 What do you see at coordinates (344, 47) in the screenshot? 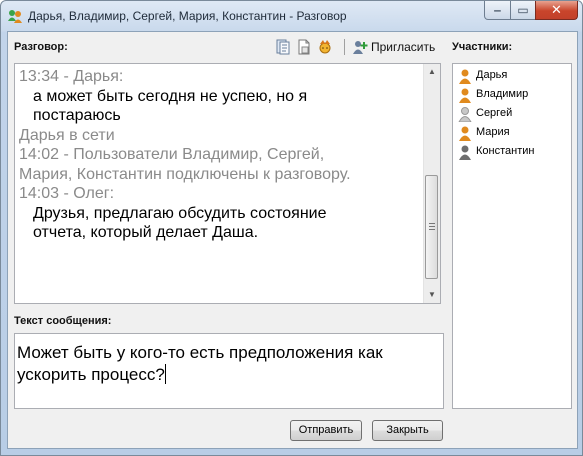
I see `toolbar-separator` at bounding box center [344, 47].